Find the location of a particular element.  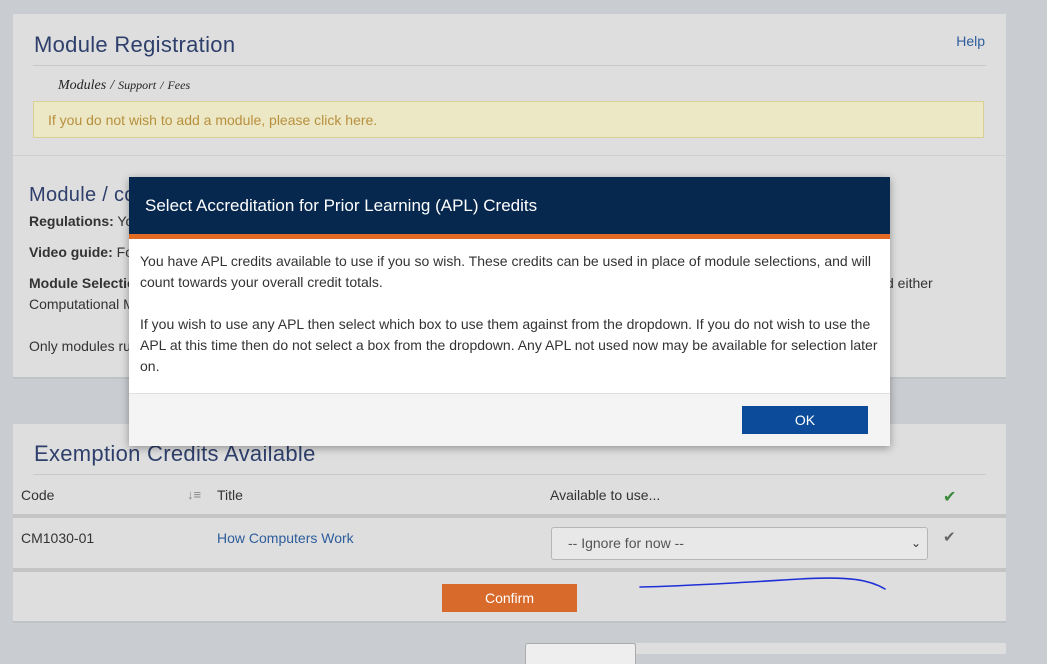

module-selection-line: Module Selectio is located at coordinates (82, 283).